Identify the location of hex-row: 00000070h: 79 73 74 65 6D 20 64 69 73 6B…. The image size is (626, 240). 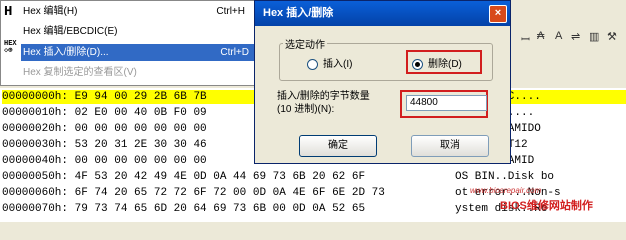
(183, 209).